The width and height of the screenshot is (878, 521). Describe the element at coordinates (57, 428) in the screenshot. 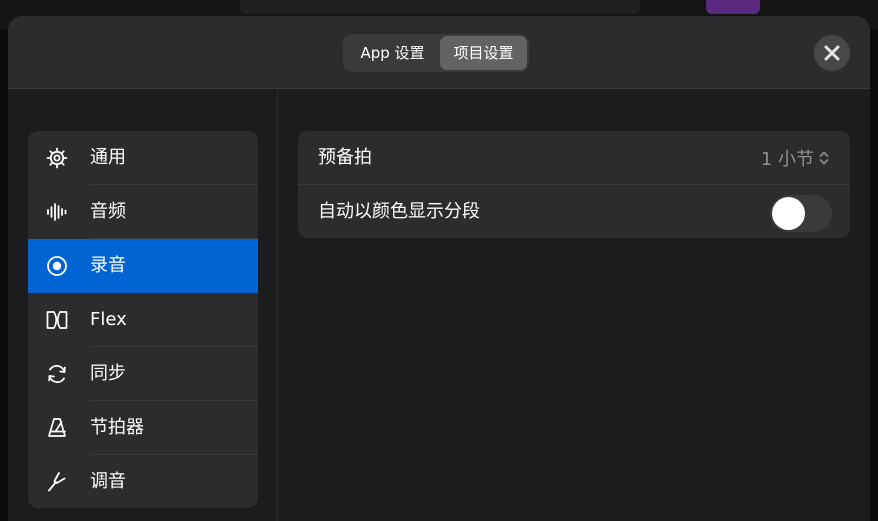

I see `metronome-icon` at that location.